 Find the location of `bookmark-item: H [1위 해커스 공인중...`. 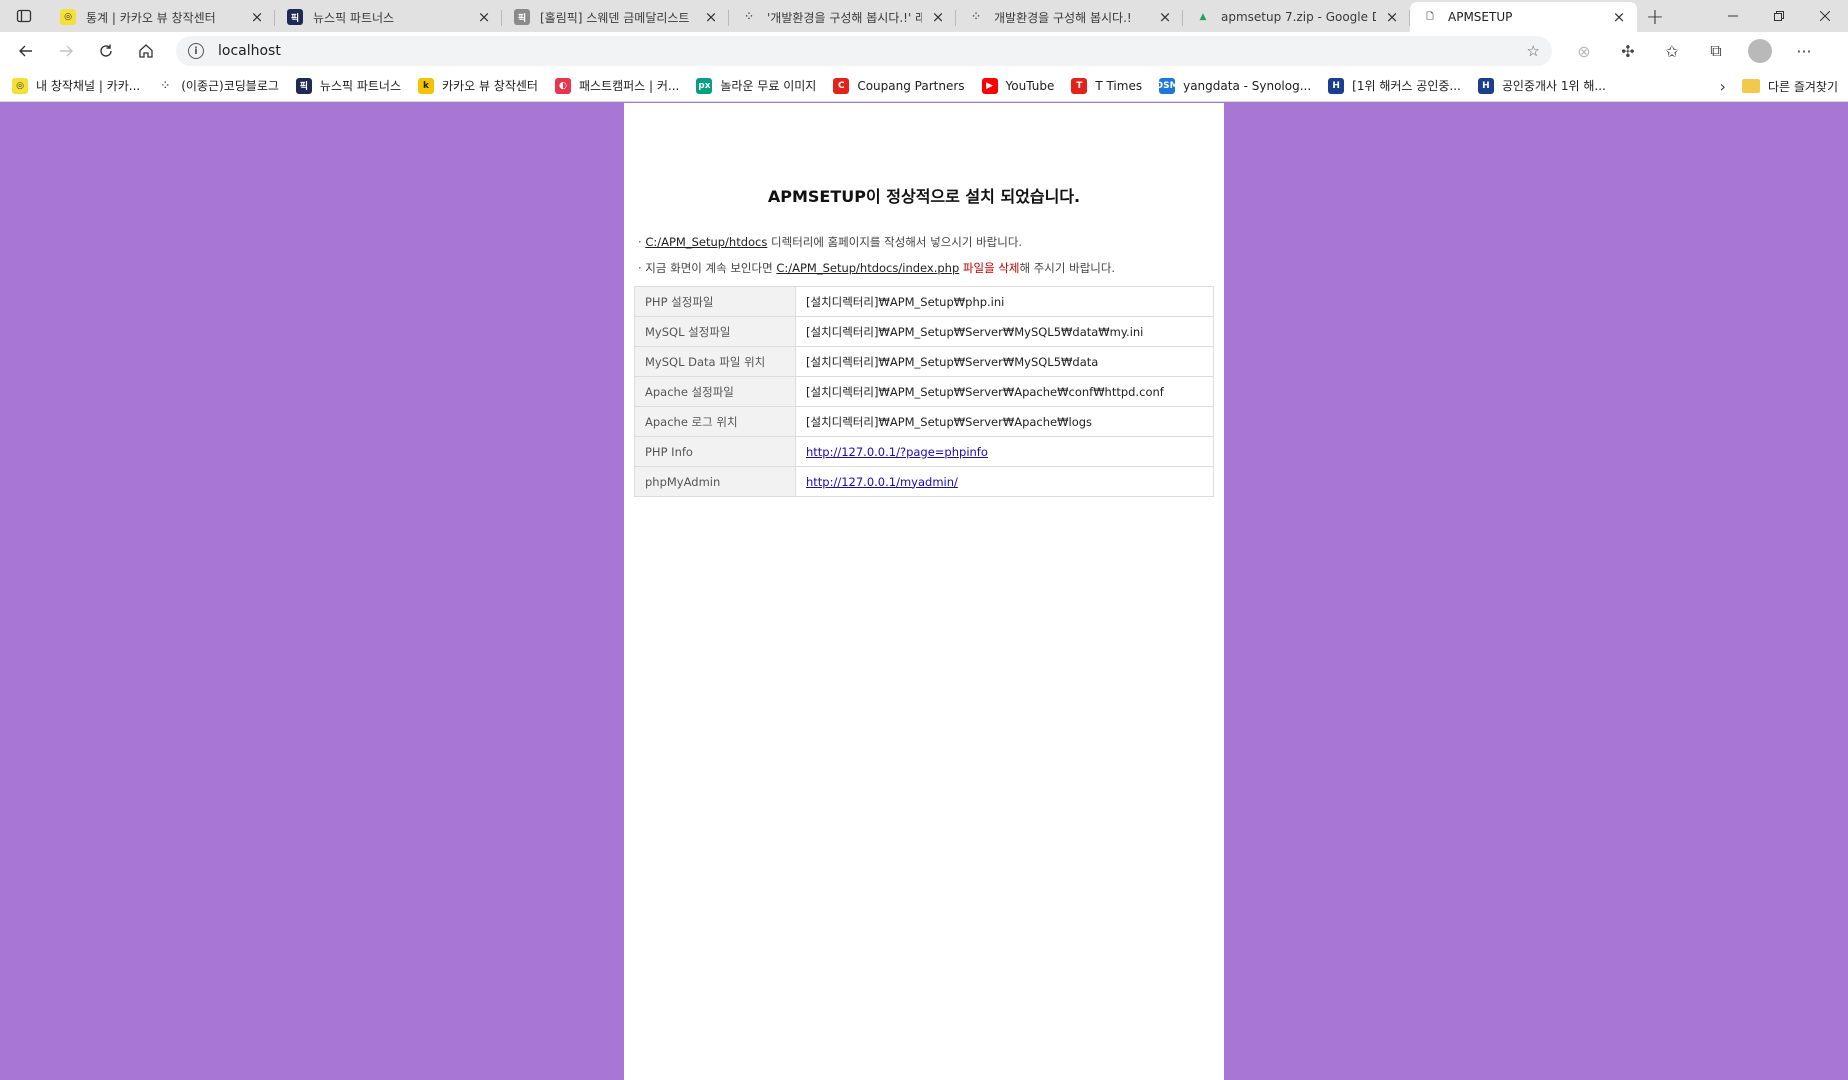

bookmark-item: H [1위 해커스 공인중... is located at coordinates (1394, 86).